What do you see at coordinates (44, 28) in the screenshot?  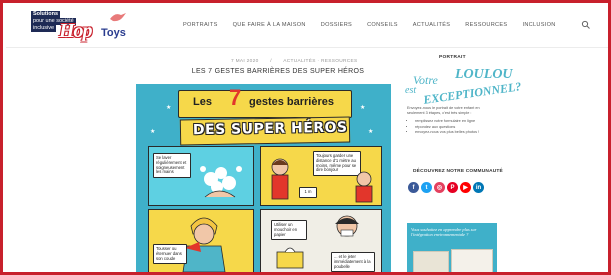 I see `logo-tag-inclusive: inclusive` at bounding box center [44, 28].